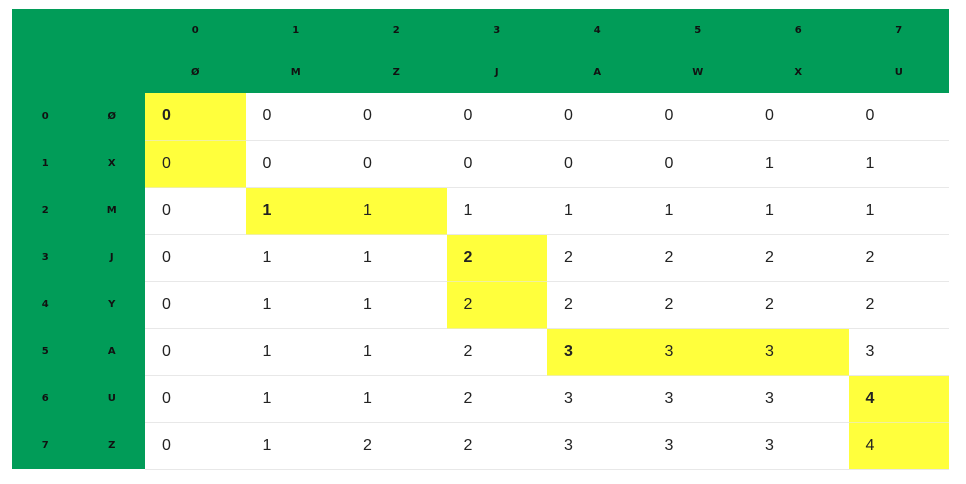 The width and height of the screenshot is (966, 484). Describe the element at coordinates (396, 30) in the screenshot. I see `column-index: 2` at that location.